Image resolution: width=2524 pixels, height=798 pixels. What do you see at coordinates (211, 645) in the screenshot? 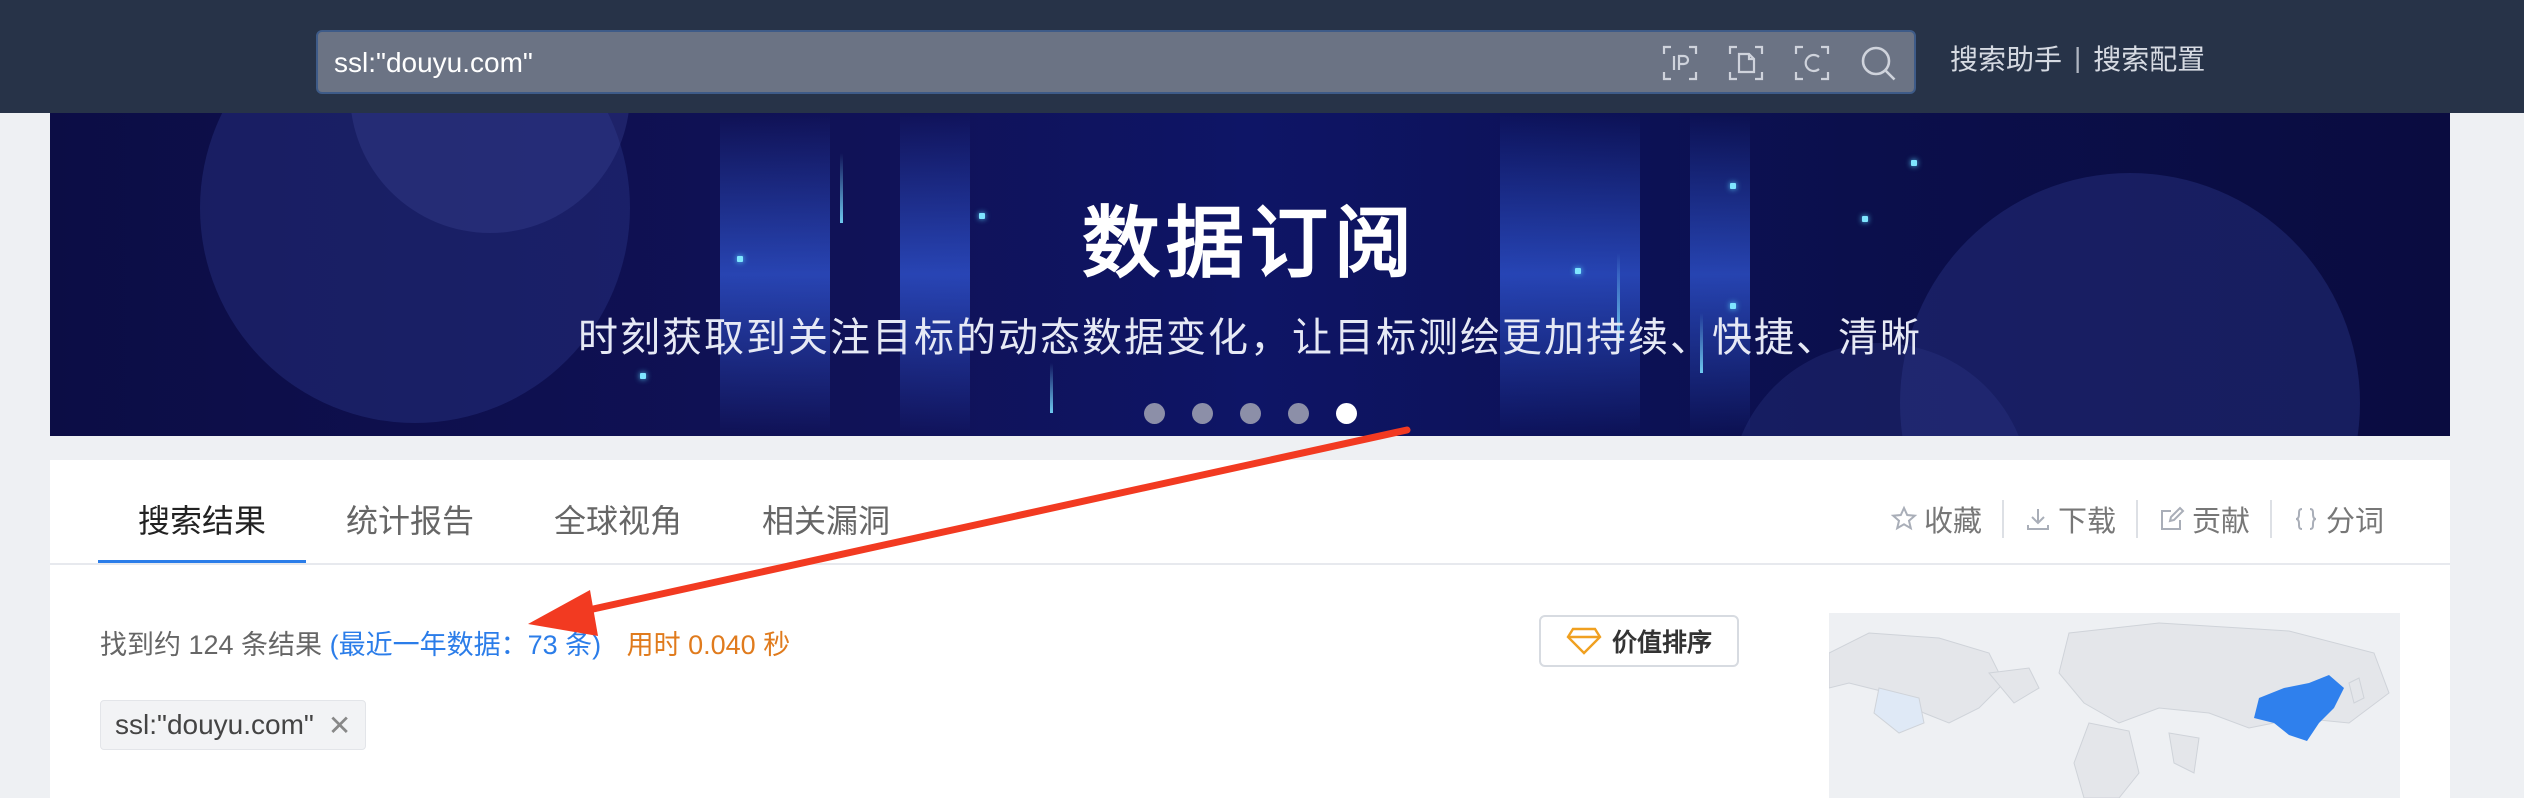
I see `results-count: 找到约 124 条结果` at bounding box center [211, 645].